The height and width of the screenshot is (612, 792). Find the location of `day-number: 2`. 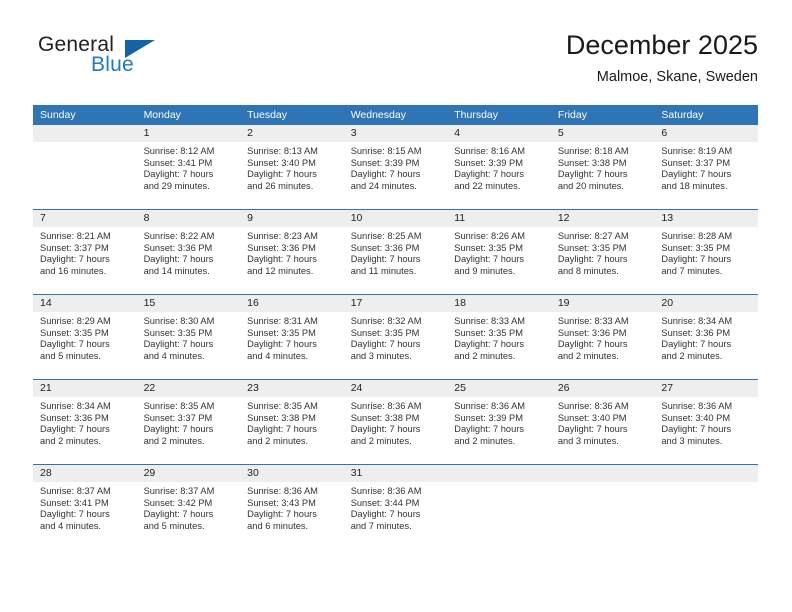

day-number: 2 is located at coordinates (292, 133).